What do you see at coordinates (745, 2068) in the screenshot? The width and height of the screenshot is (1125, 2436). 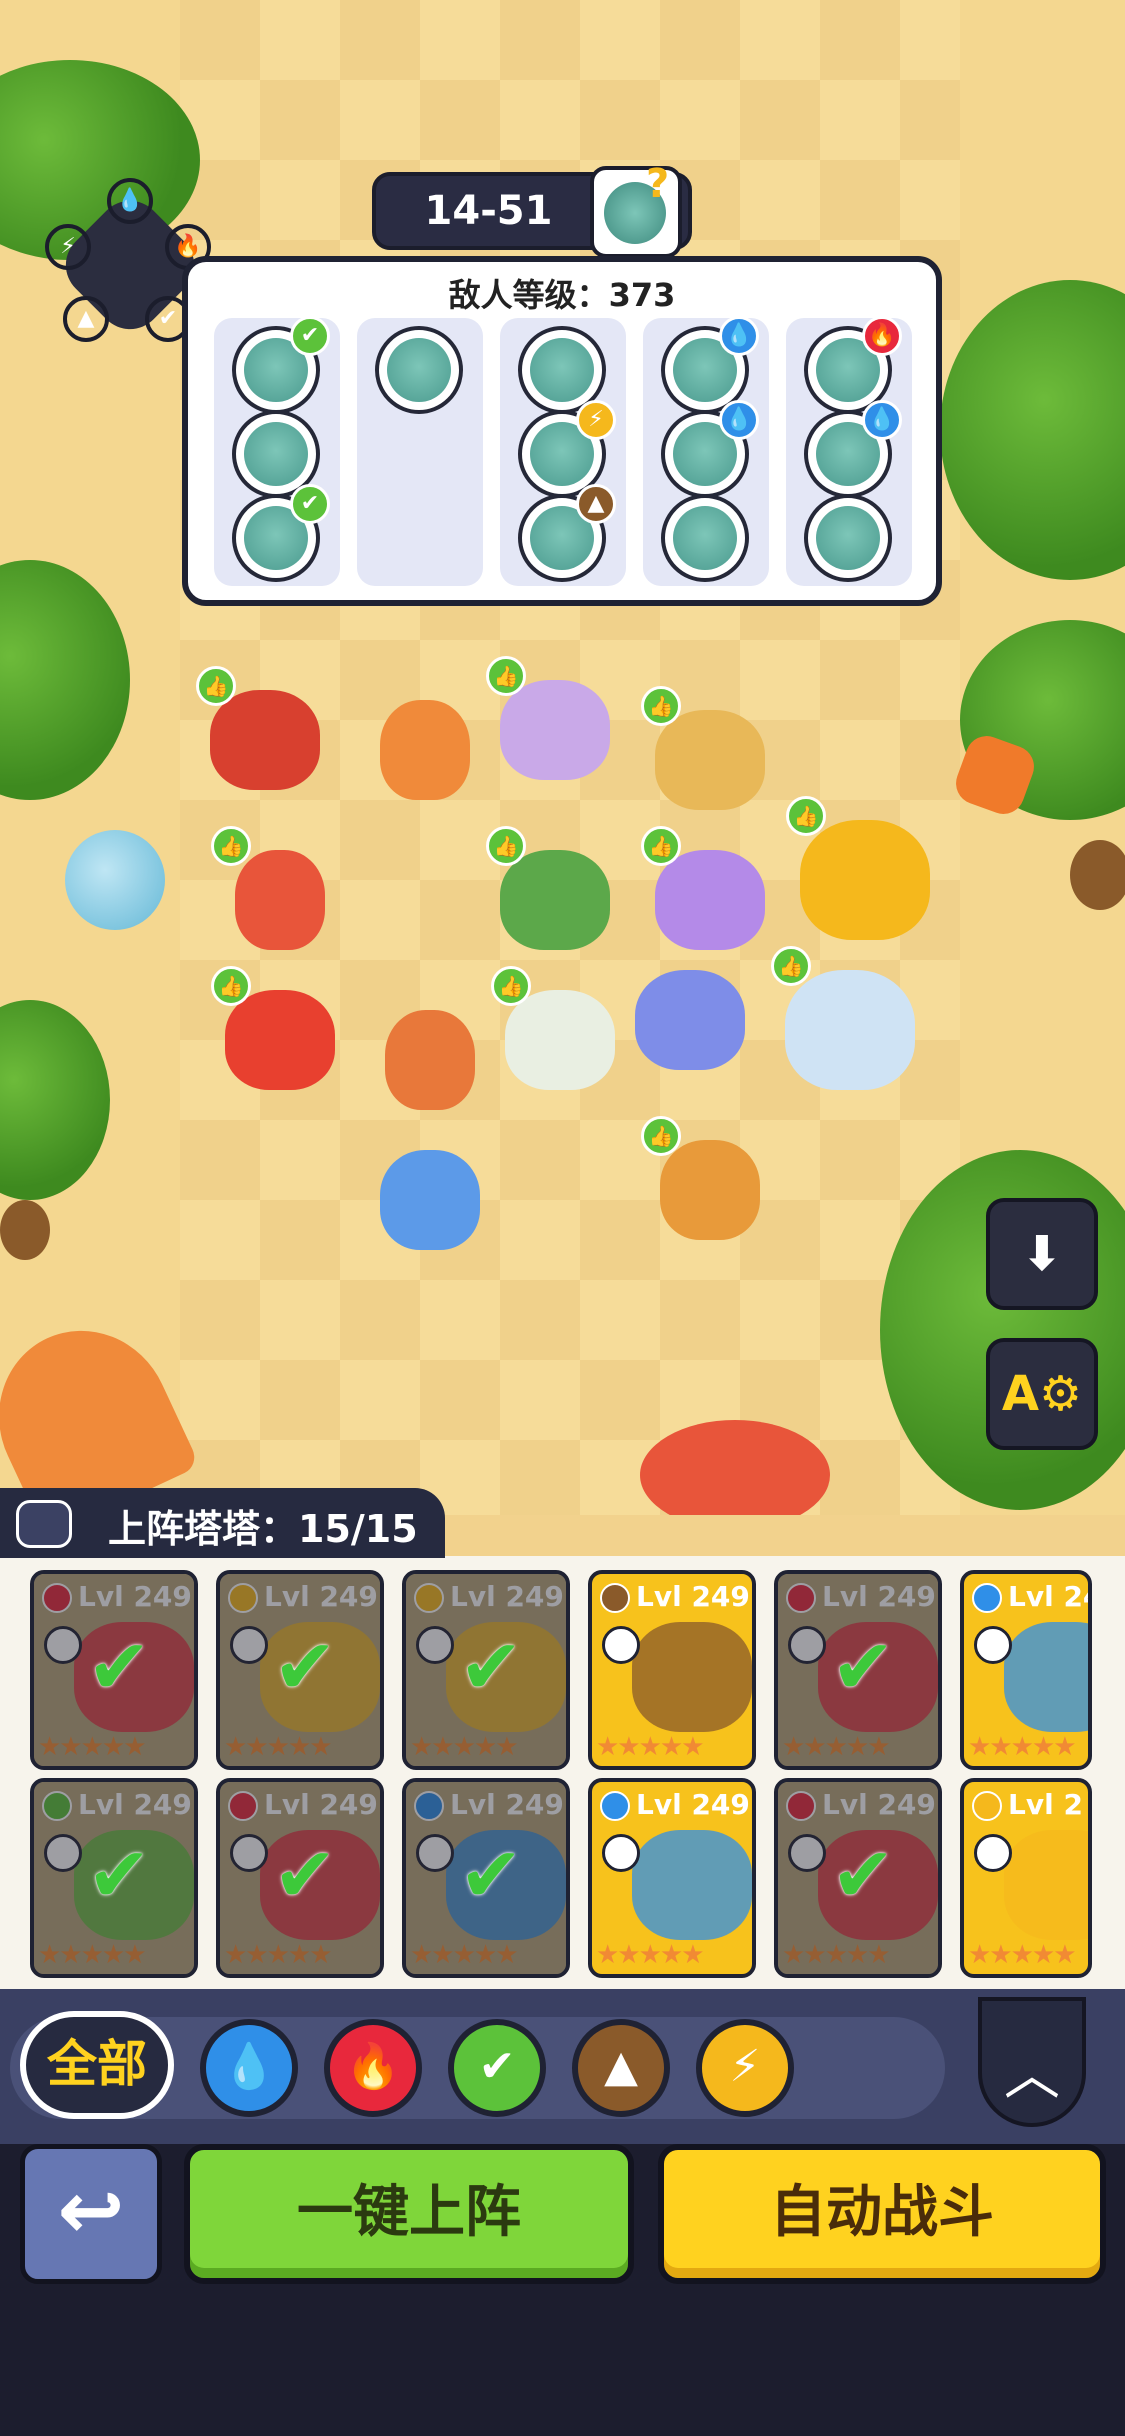 I see `filter-lightning-button: ⚡` at bounding box center [745, 2068].